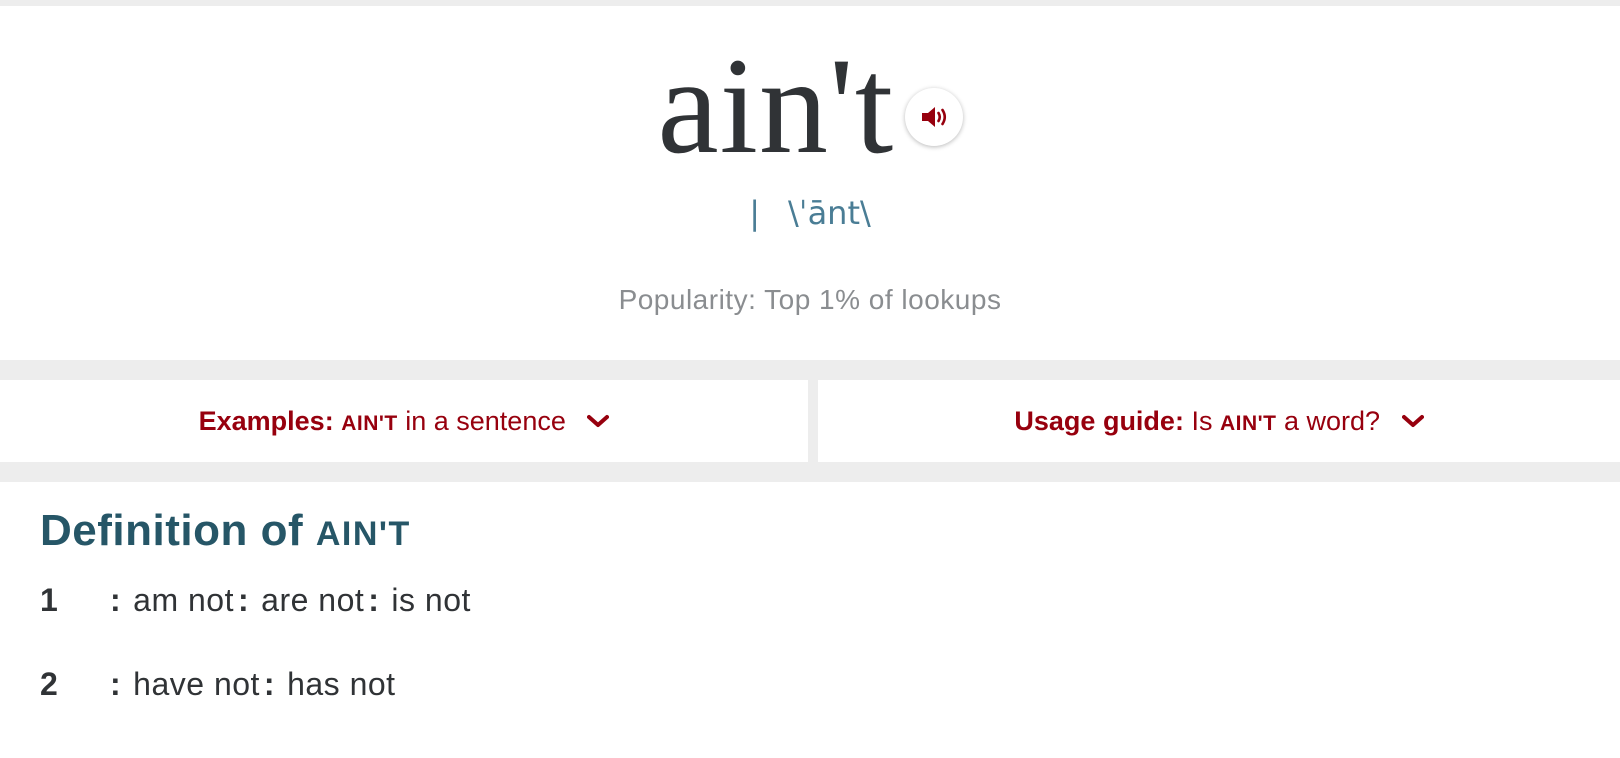  I want to click on definition-title-word: AIN'T, so click(363, 534).